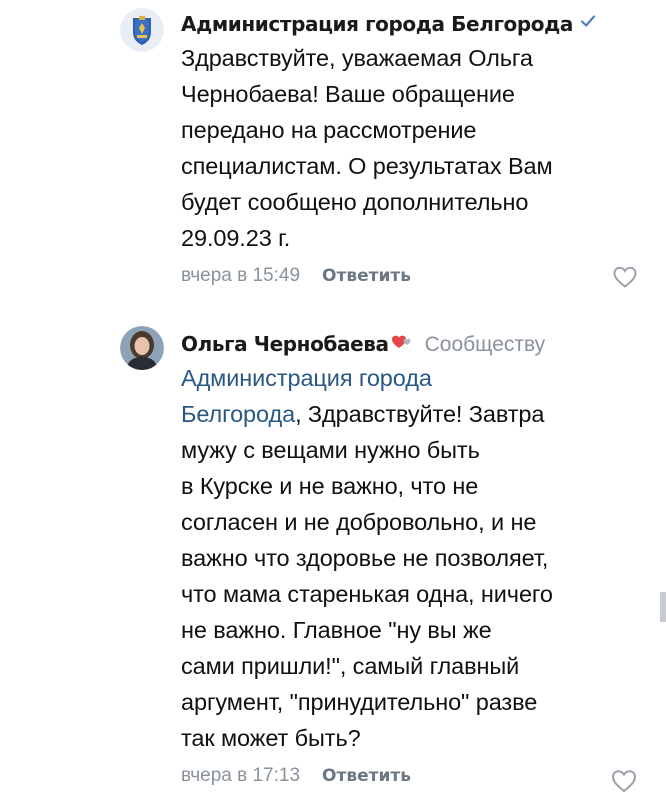 The height and width of the screenshot is (800, 666). I want to click on text-line: мужу с вещами нужно быть, so click(330, 450).